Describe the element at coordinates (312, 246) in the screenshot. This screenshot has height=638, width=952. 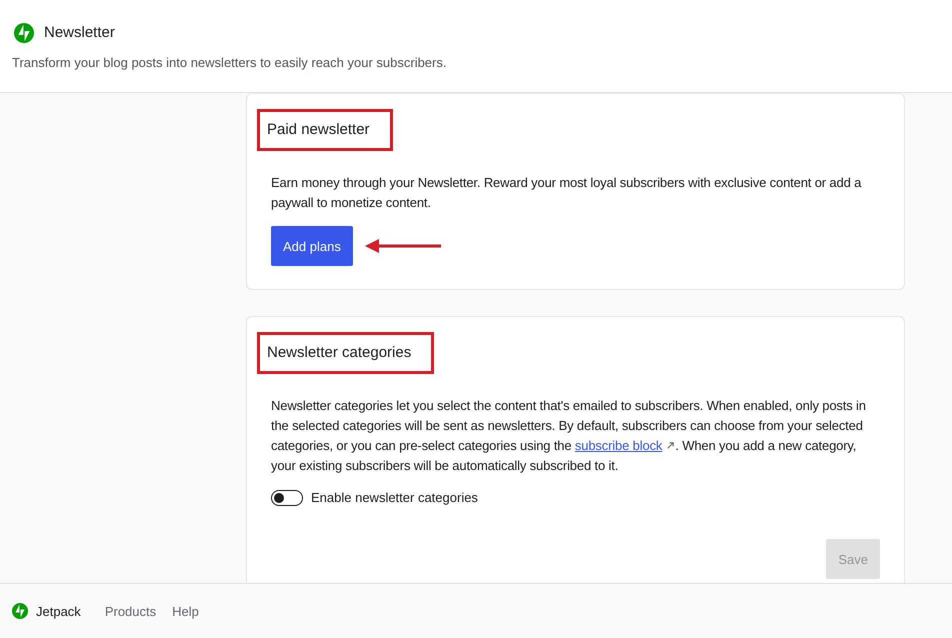
I see `add-plans-button: Add plans` at that location.